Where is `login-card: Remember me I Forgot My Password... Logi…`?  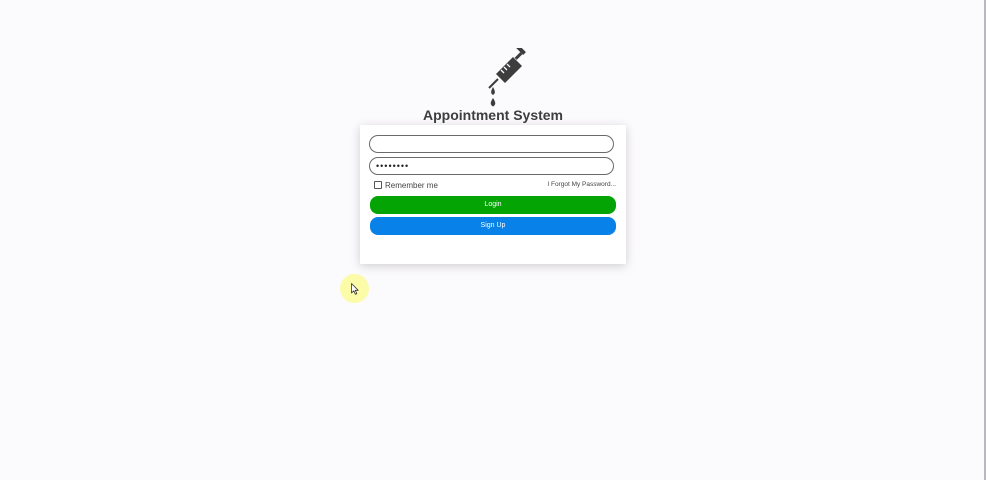 login-card: Remember me I Forgot My Password... Logi… is located at coordinates (493, 194).